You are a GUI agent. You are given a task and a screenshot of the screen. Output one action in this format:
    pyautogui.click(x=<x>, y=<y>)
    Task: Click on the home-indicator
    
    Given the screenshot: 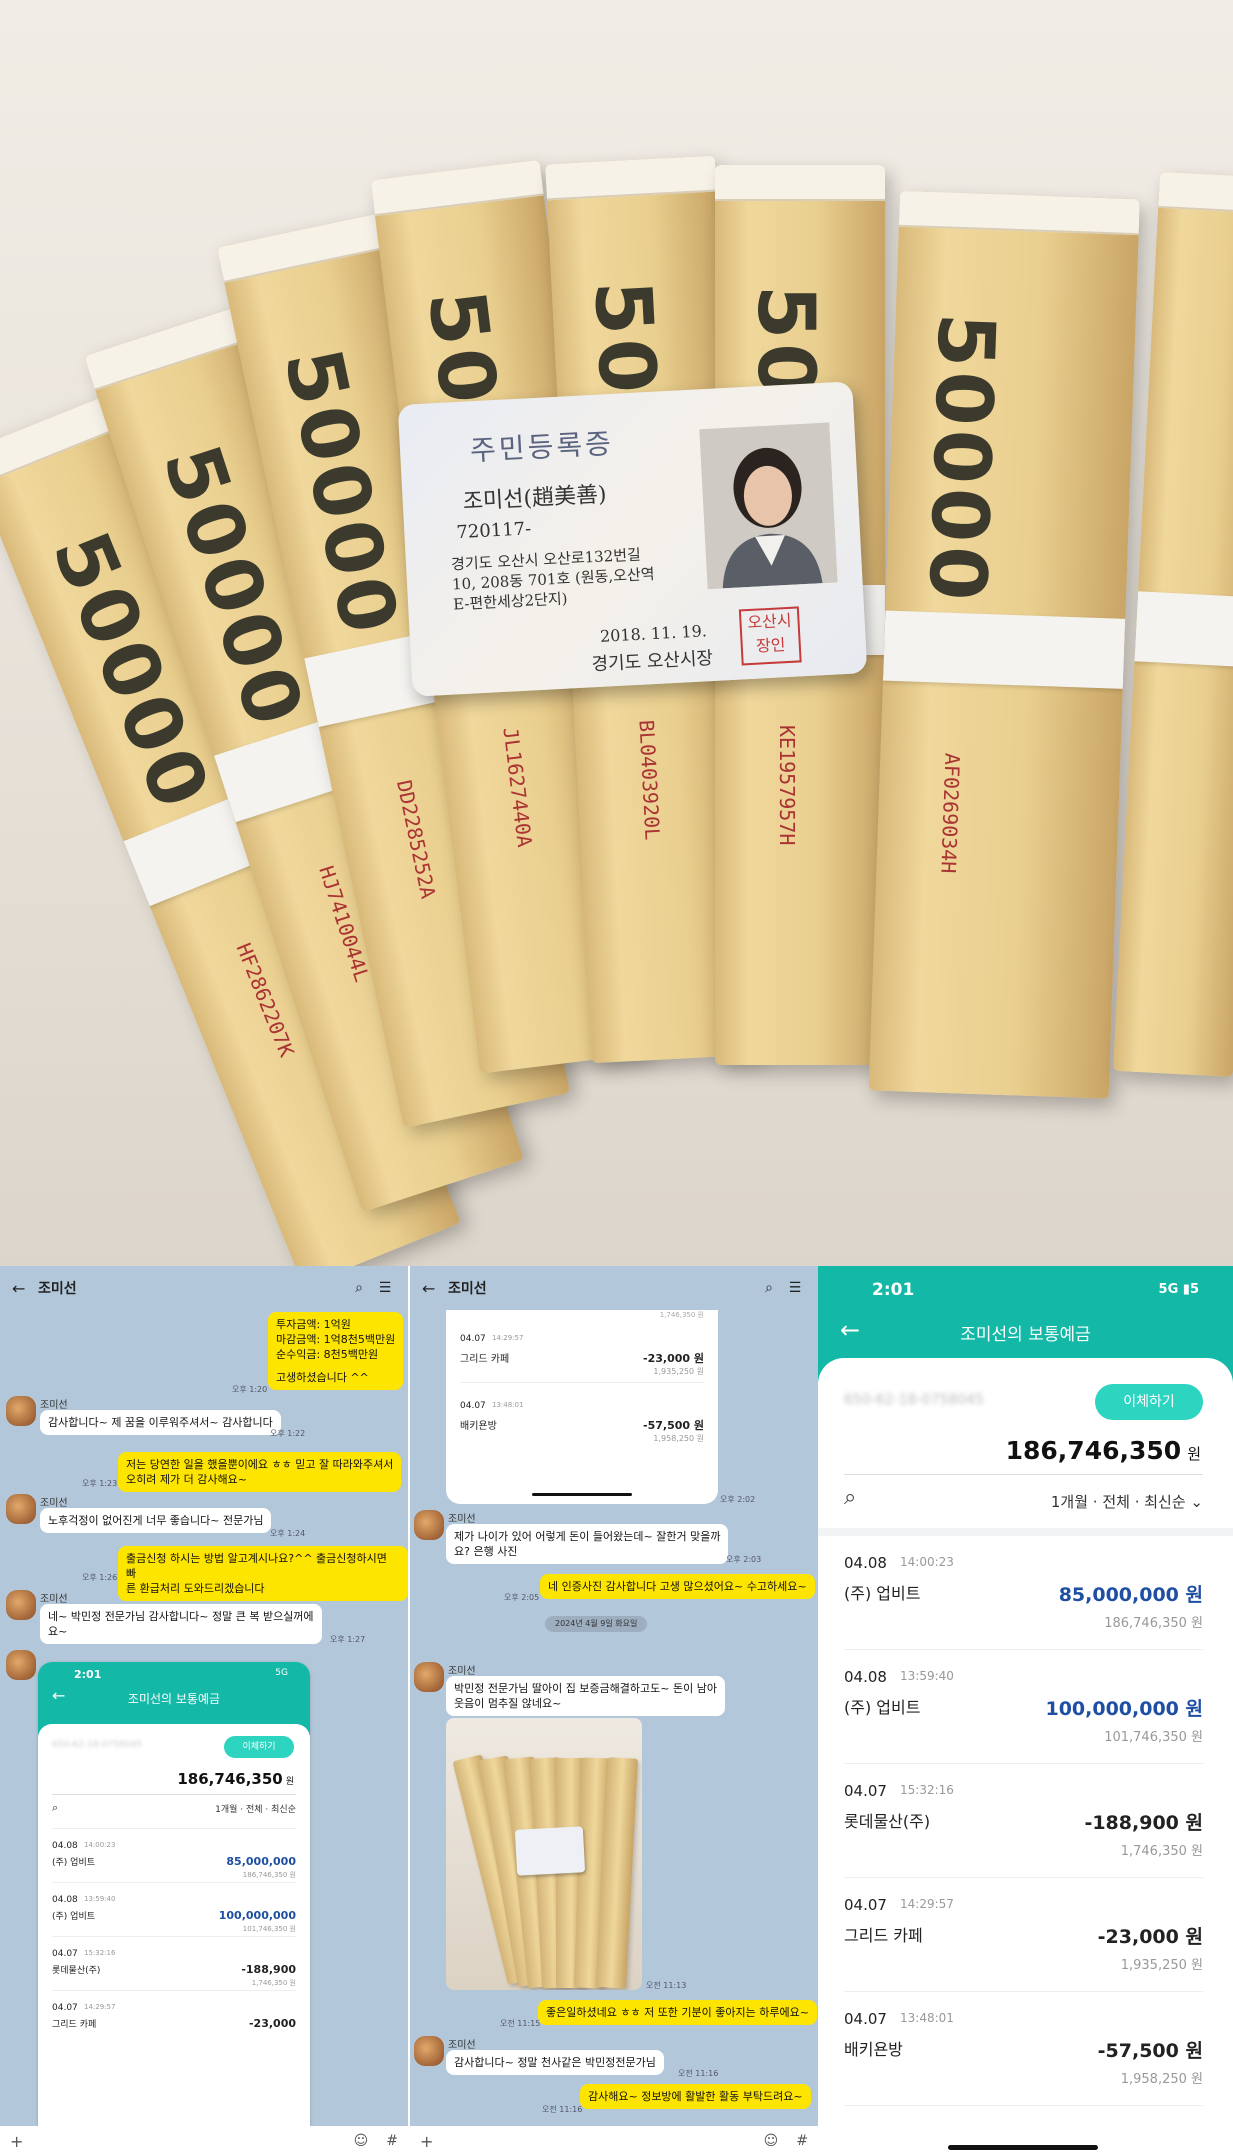 What is the action you would take?
    pyautogui.click(x=1023, y=2147)
    